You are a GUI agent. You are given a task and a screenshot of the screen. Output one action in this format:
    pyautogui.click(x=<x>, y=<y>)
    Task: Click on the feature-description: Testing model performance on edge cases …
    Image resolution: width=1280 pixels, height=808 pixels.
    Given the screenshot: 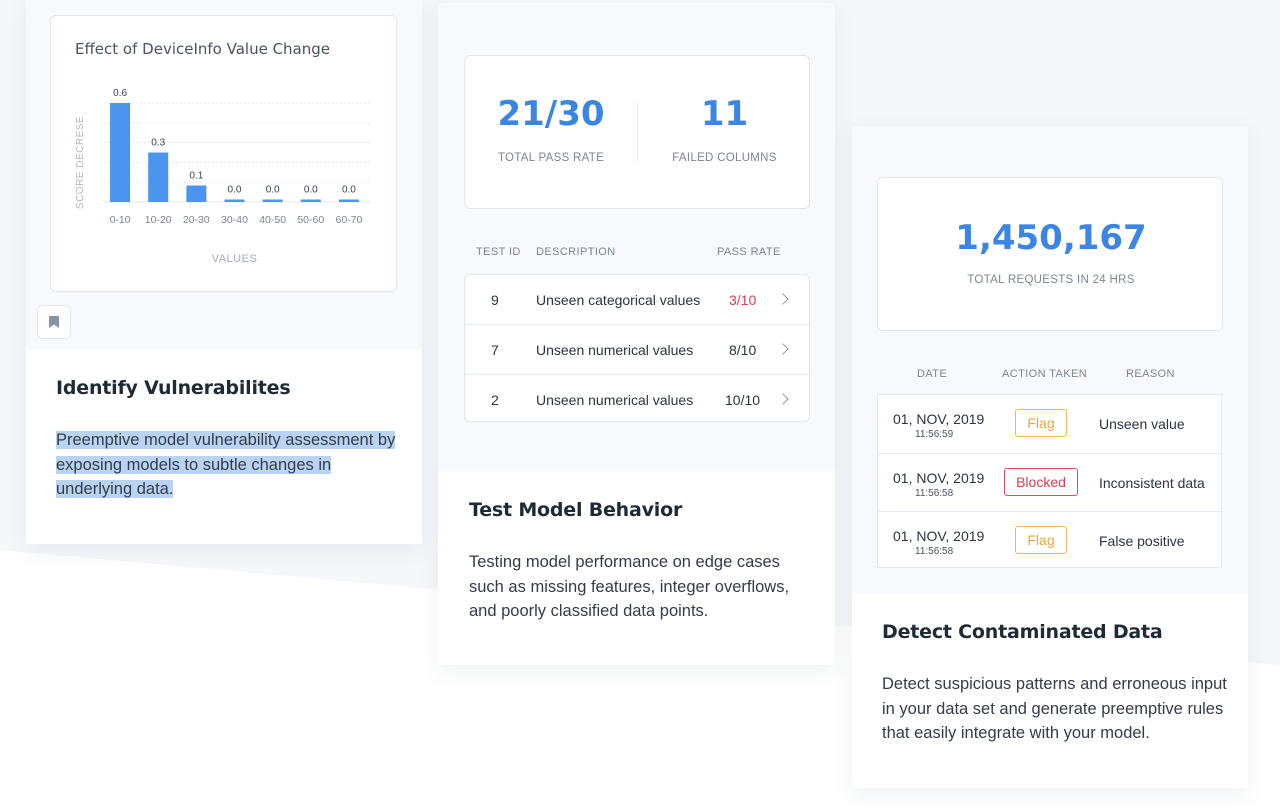 What is the action you would take?
    pyautogui.click(x=629, y=586)
    